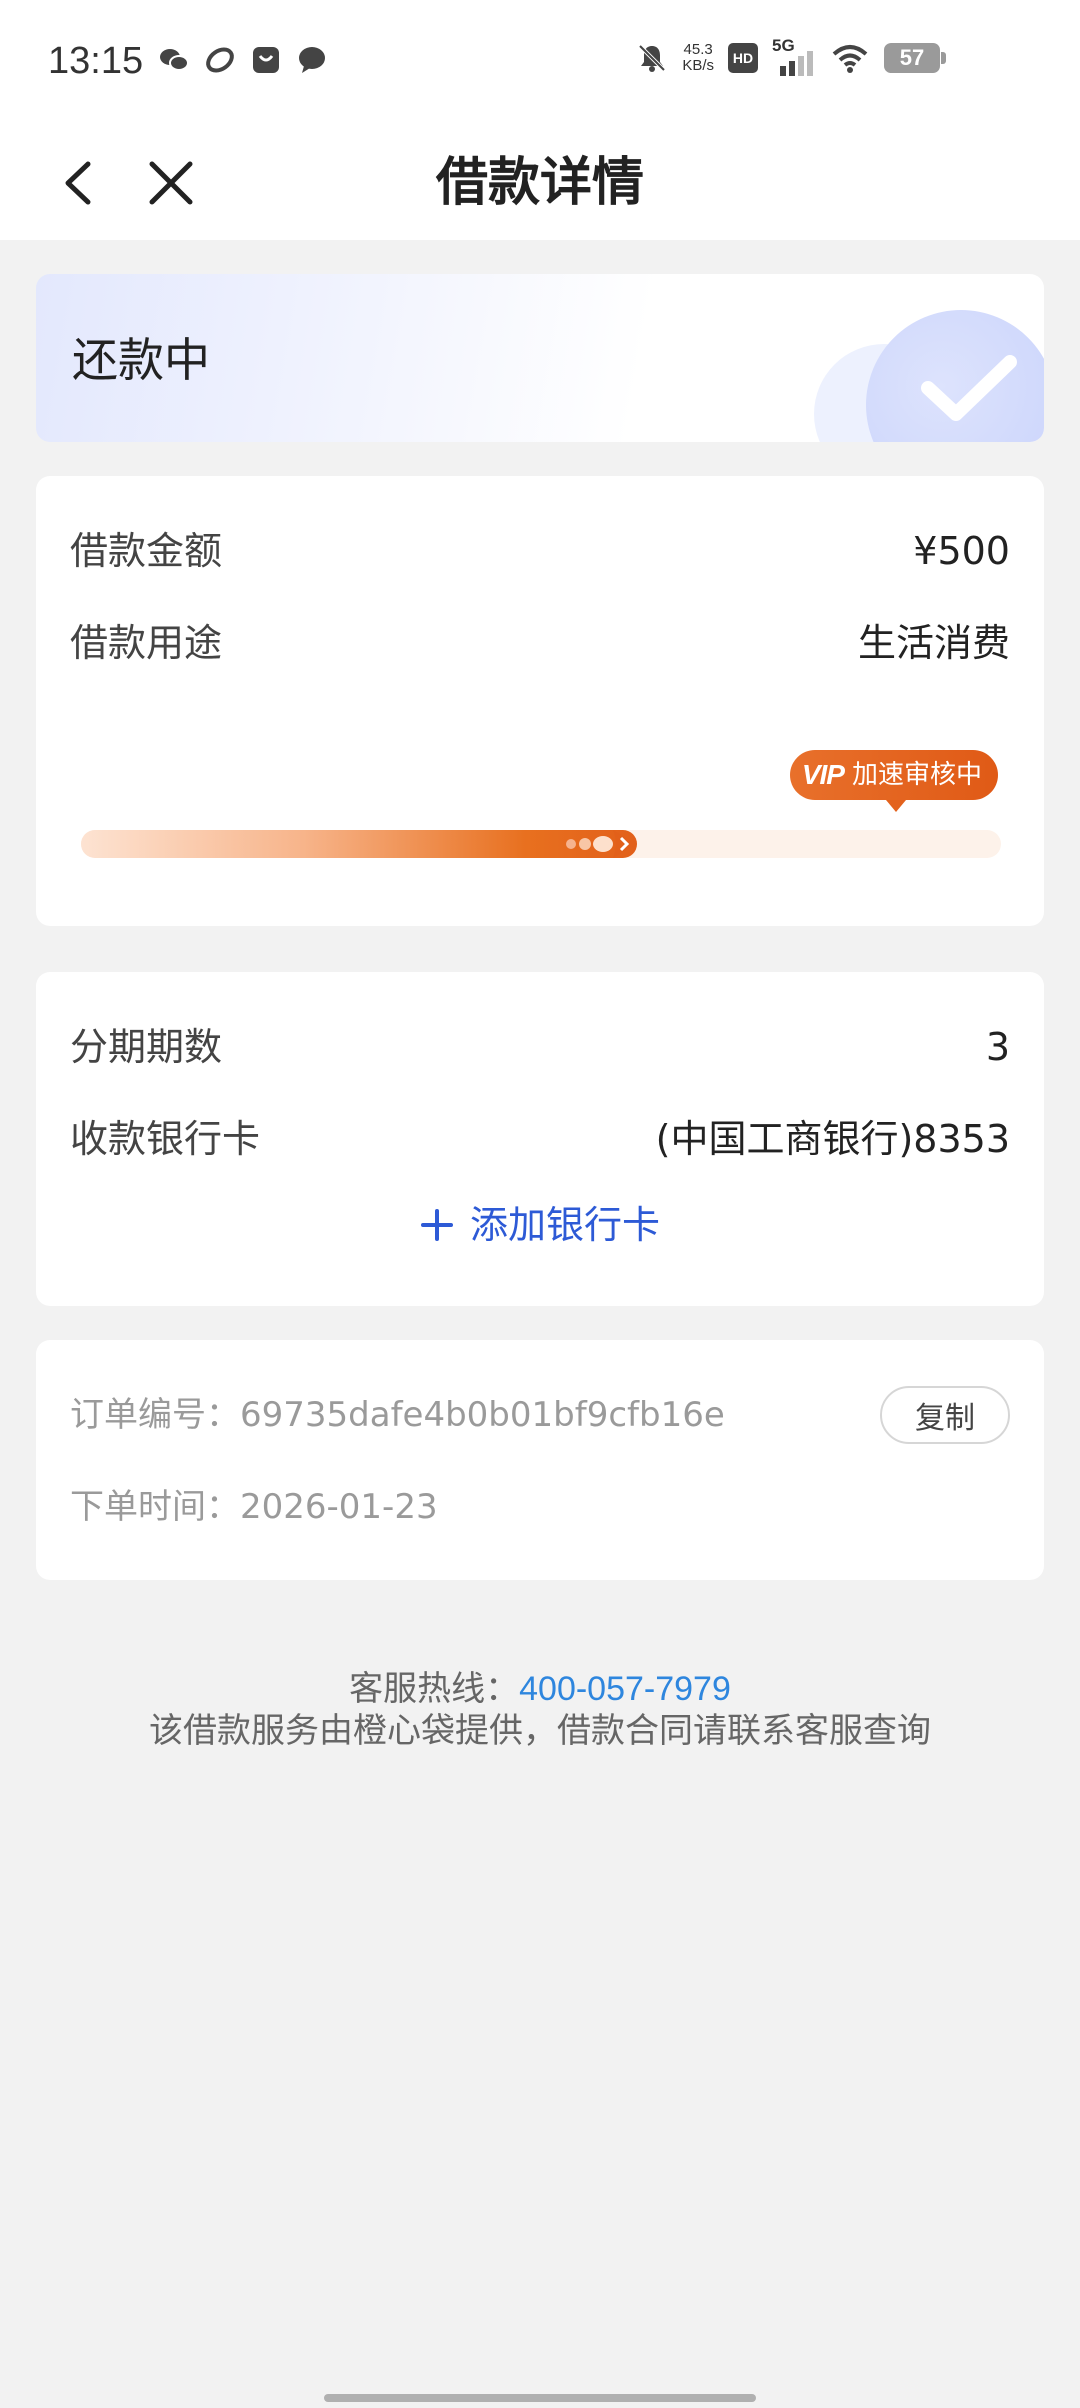  I want to click on loan-amount-value: ¥500, so click(961, 551).